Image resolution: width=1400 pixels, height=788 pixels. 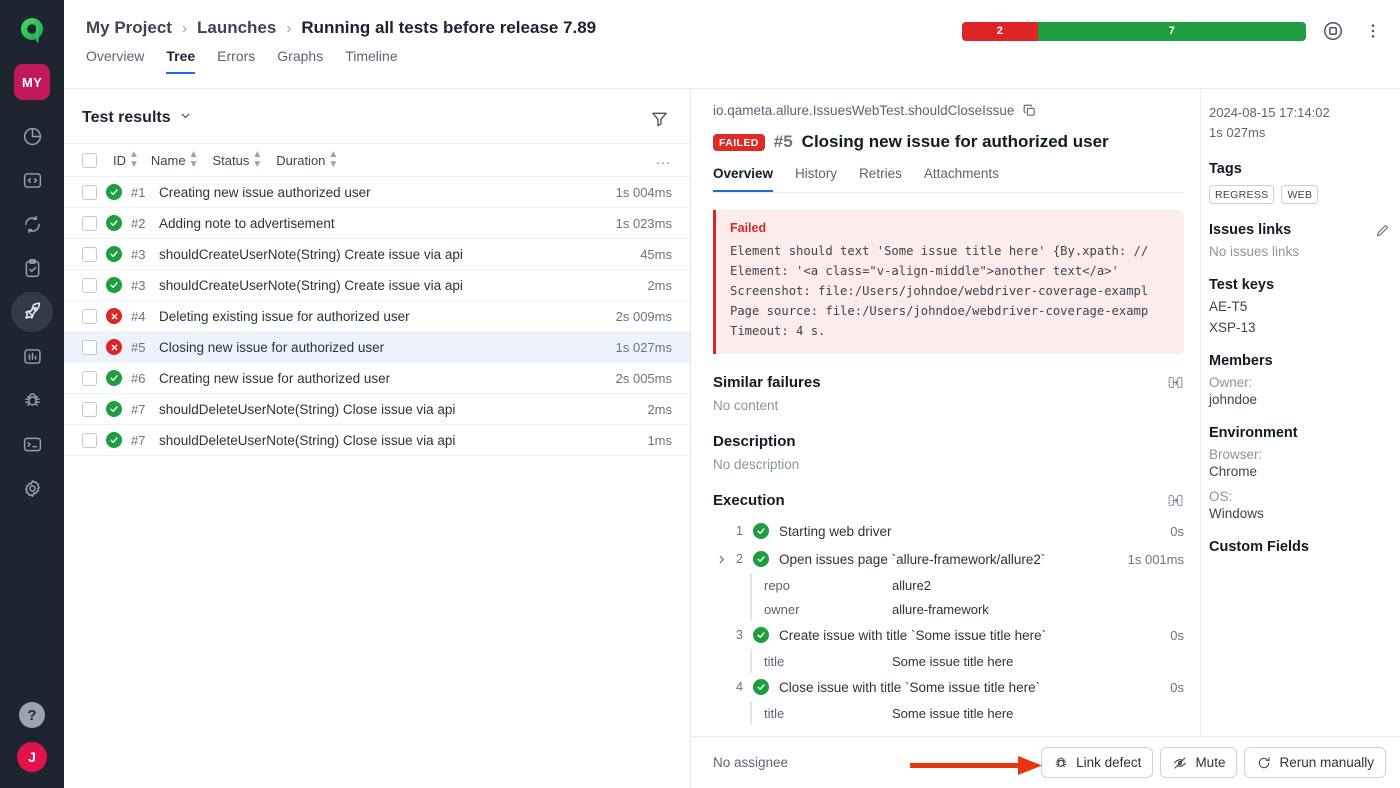 I want to click on column-header-id: ID ▲ ▼, so click(x=126, y=160).